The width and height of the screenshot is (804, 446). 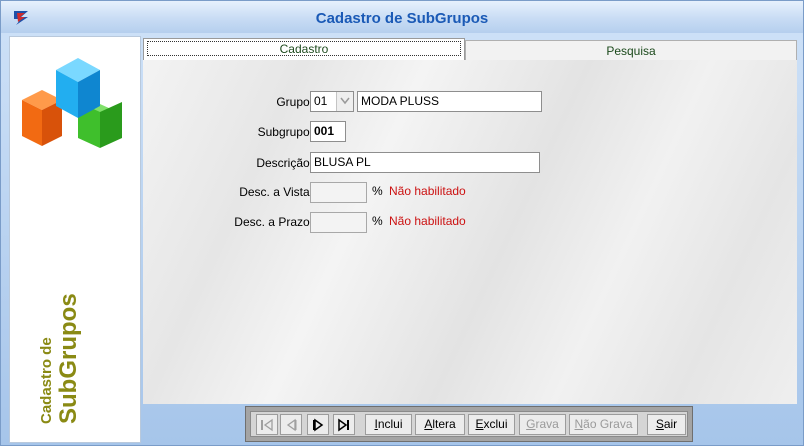 I want to click on subgrupo-field: 001, so click(x=328, y=131).